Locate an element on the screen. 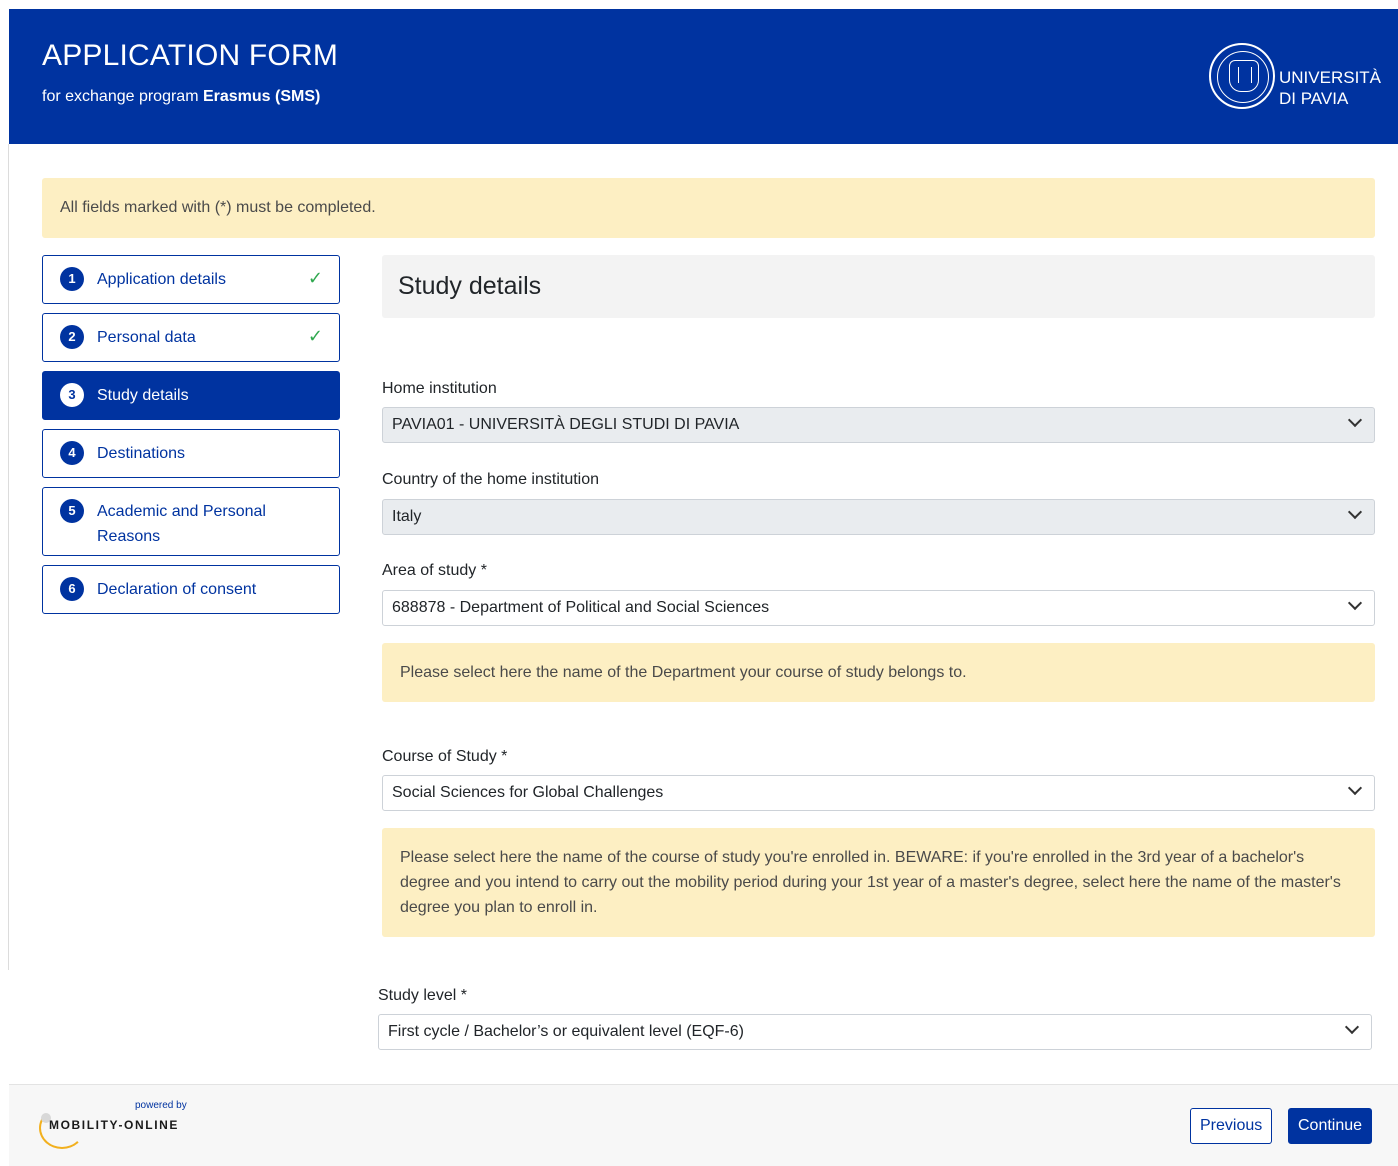 This screenshot has height=1166, width=1398. subtitle-prefix: for exchange program is located at coordinates (122, 96).